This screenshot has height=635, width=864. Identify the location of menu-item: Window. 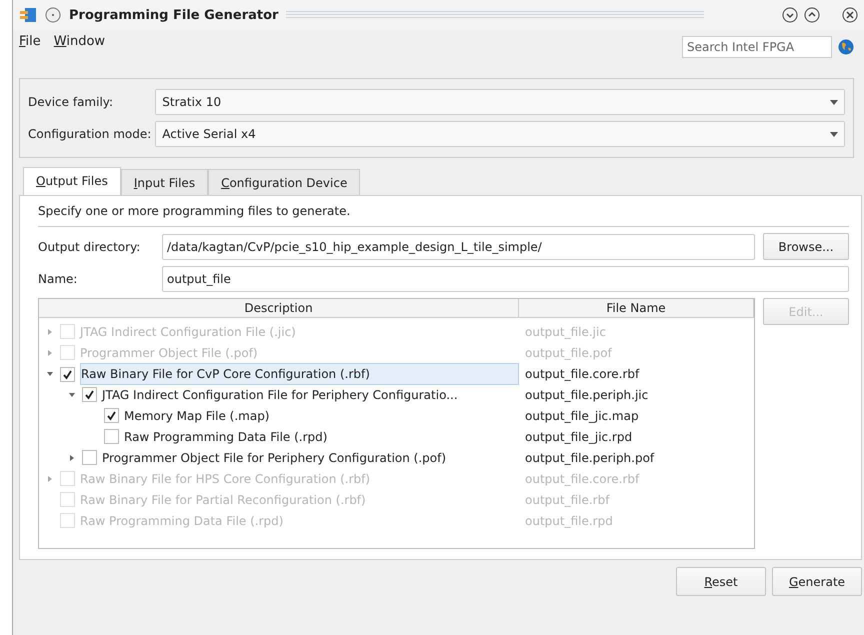
(83, 41).